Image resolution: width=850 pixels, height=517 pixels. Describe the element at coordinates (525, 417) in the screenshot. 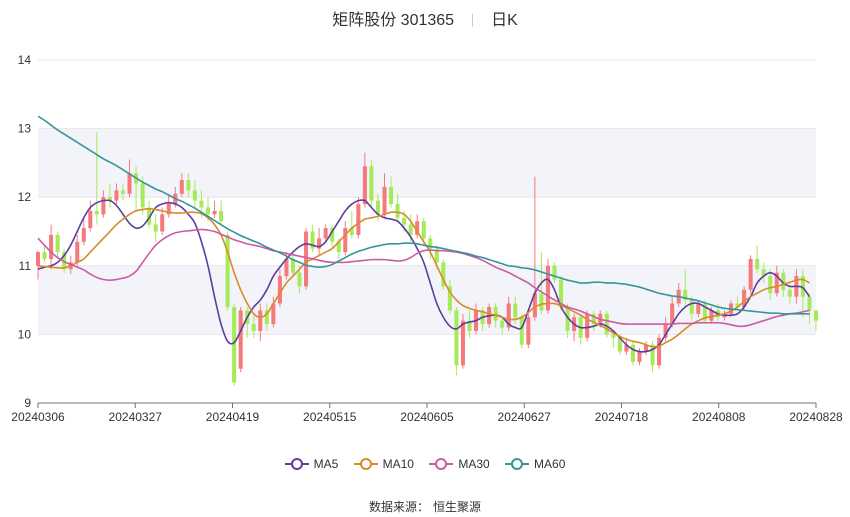

I see `x-tick-label: 20240627` at that location.